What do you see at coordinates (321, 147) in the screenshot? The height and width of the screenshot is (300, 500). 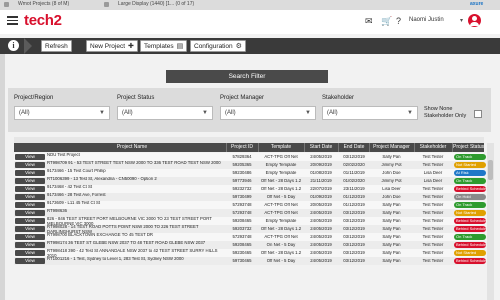 I see `col-start-date: Start Date` at bounding box center [321, 147].